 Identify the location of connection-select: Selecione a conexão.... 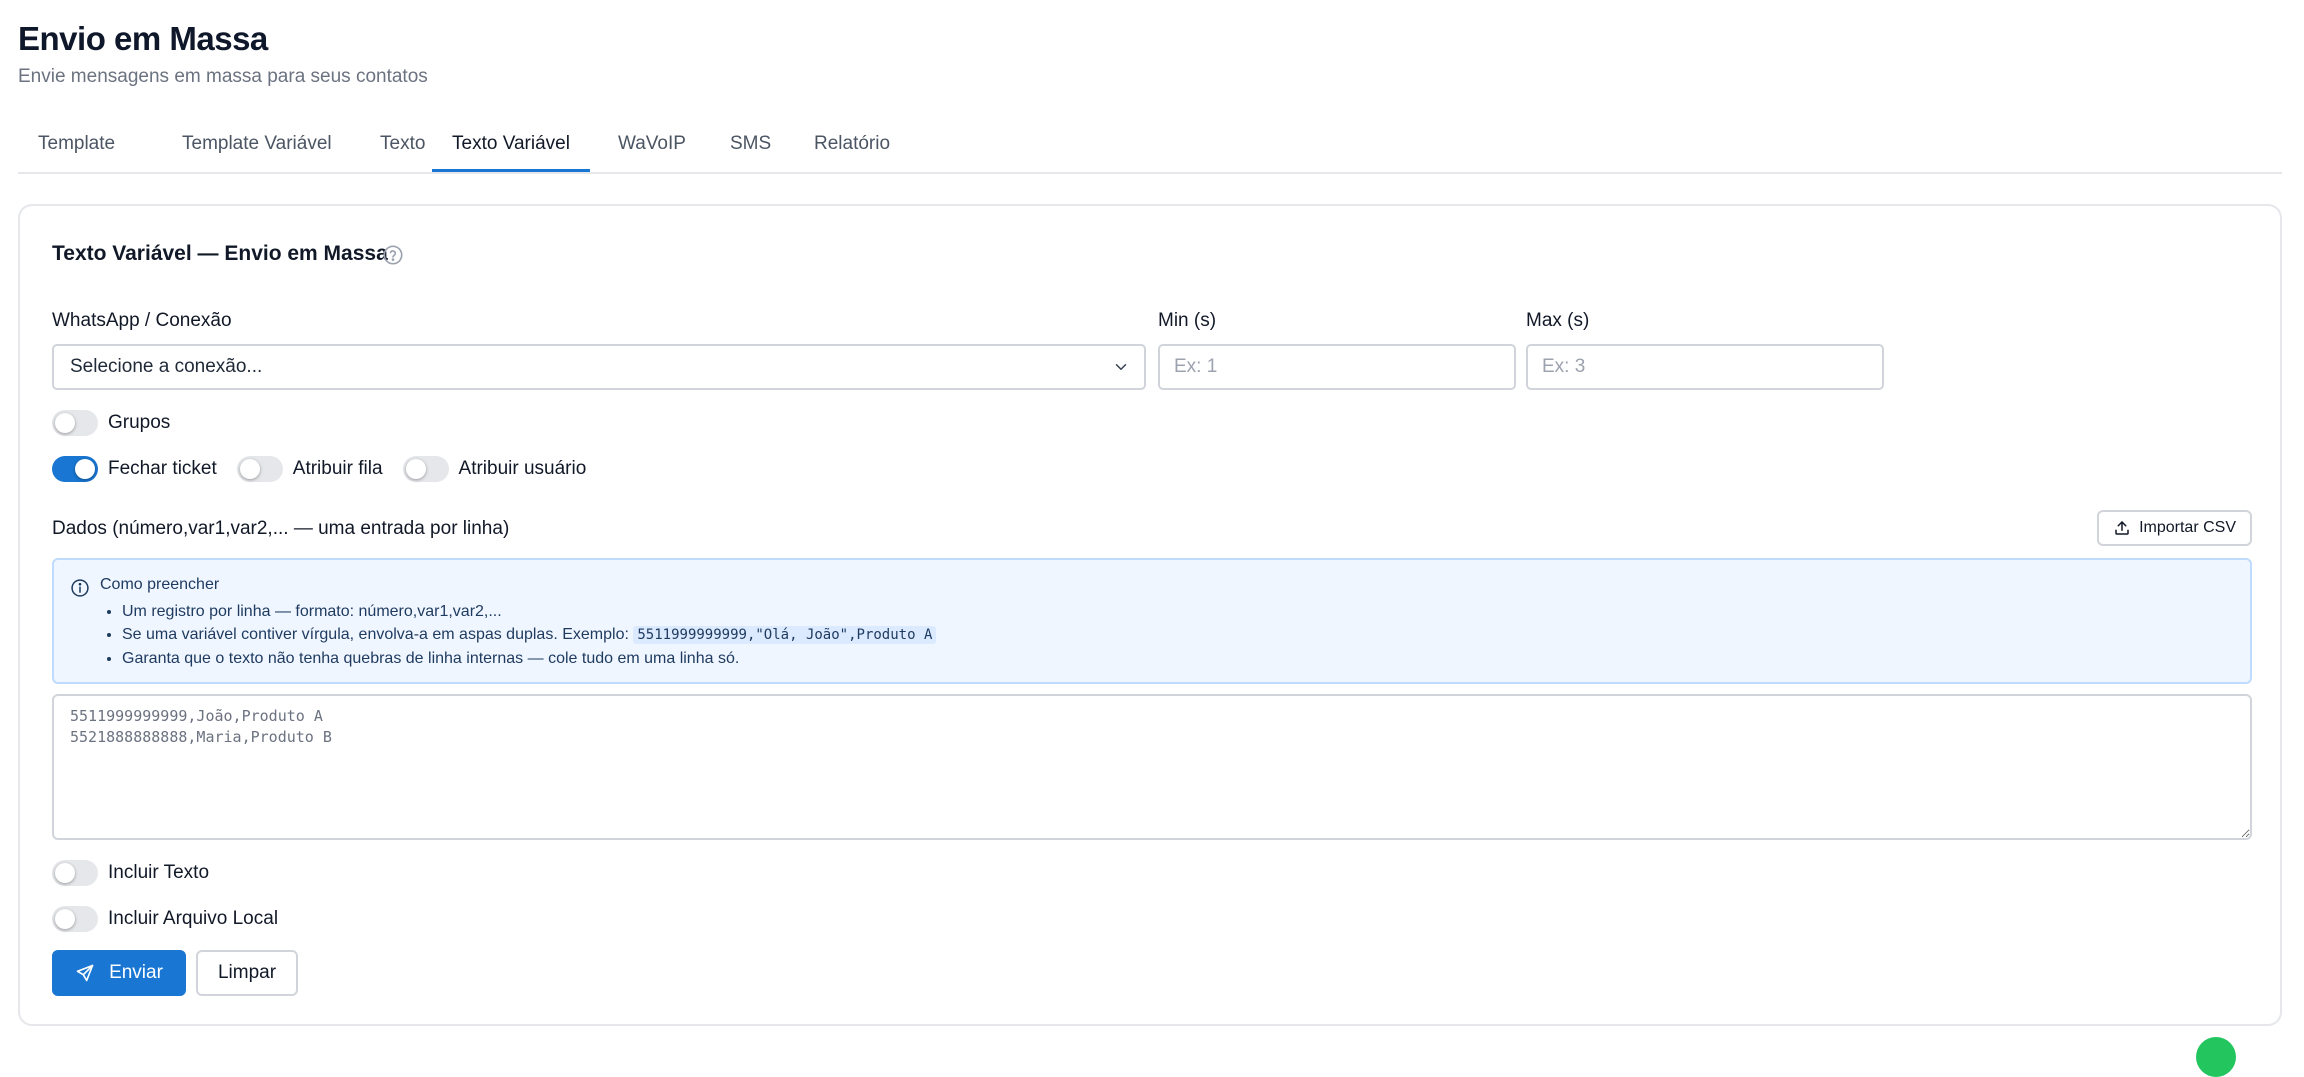
(599, 367).